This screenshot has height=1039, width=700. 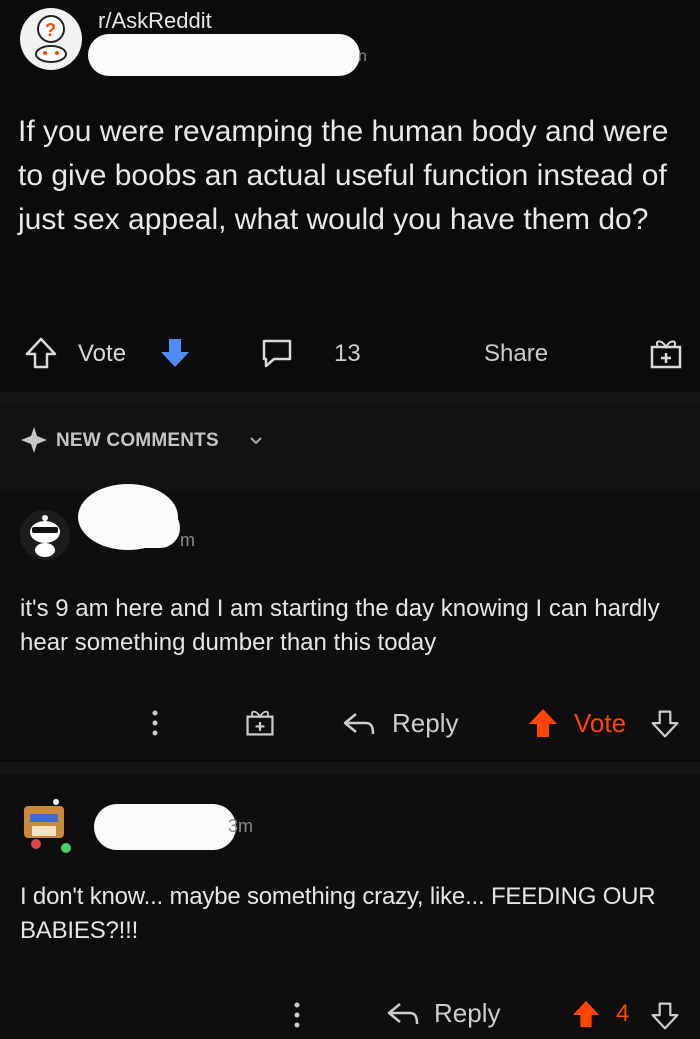 I want to click on post-meta: n, so click(x=362, y=56).